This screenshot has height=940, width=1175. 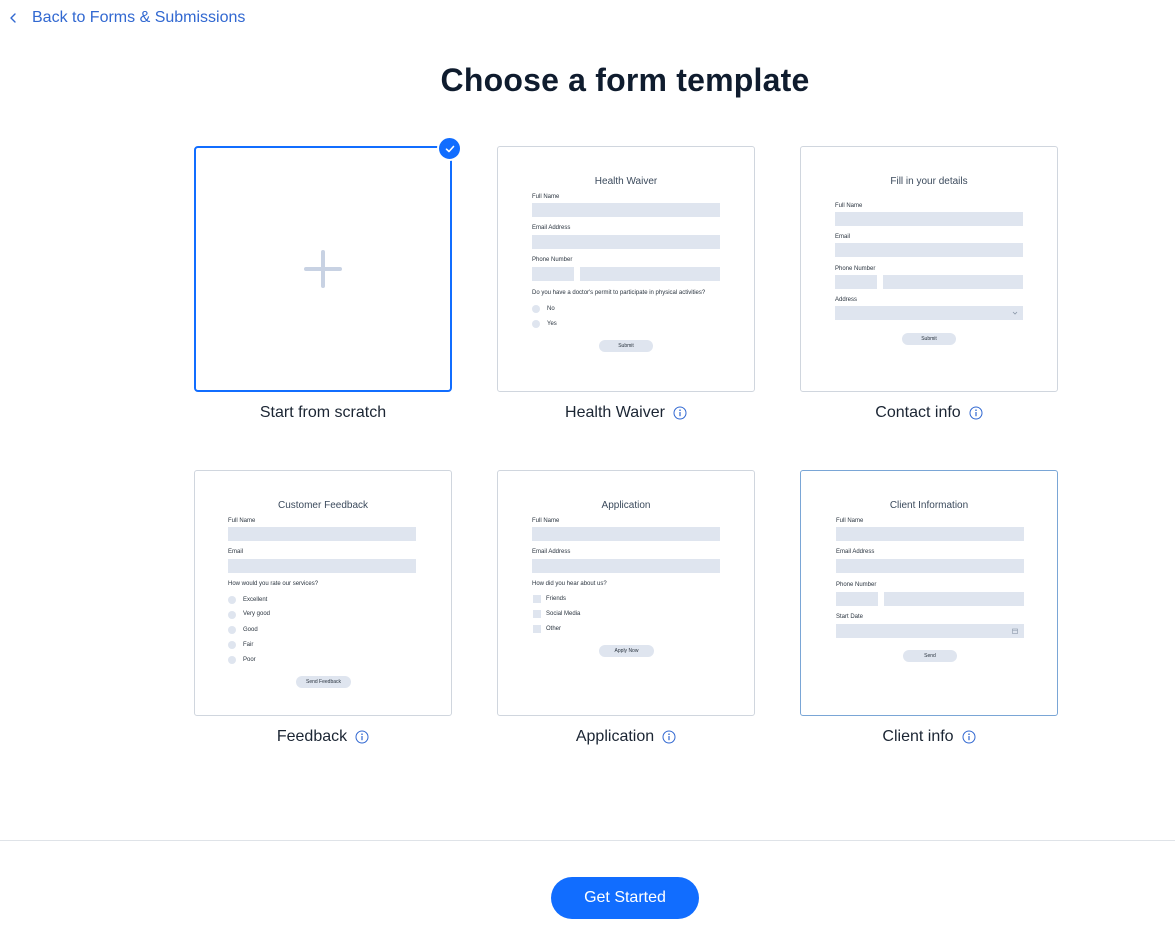 What do you see at coordinates (930, 631) in the screenshot?
I see `preview-date-field` at bounding box center [930, 631].